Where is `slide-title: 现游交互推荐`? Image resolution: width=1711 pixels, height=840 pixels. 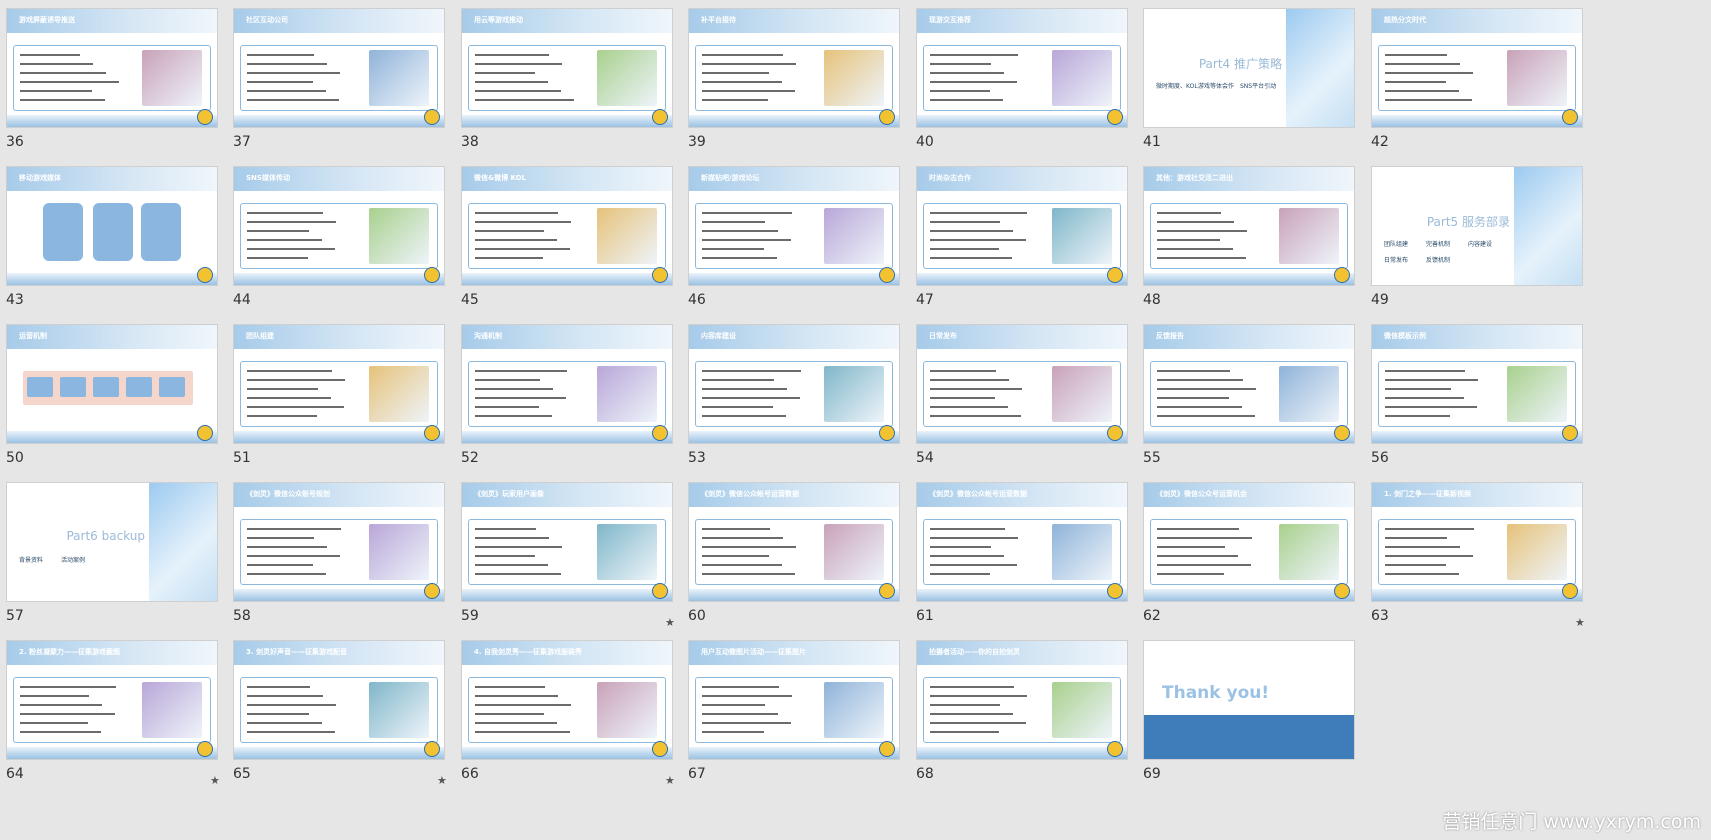
slide-title: 现游交互推荐 is located at coordinates (950, 20).